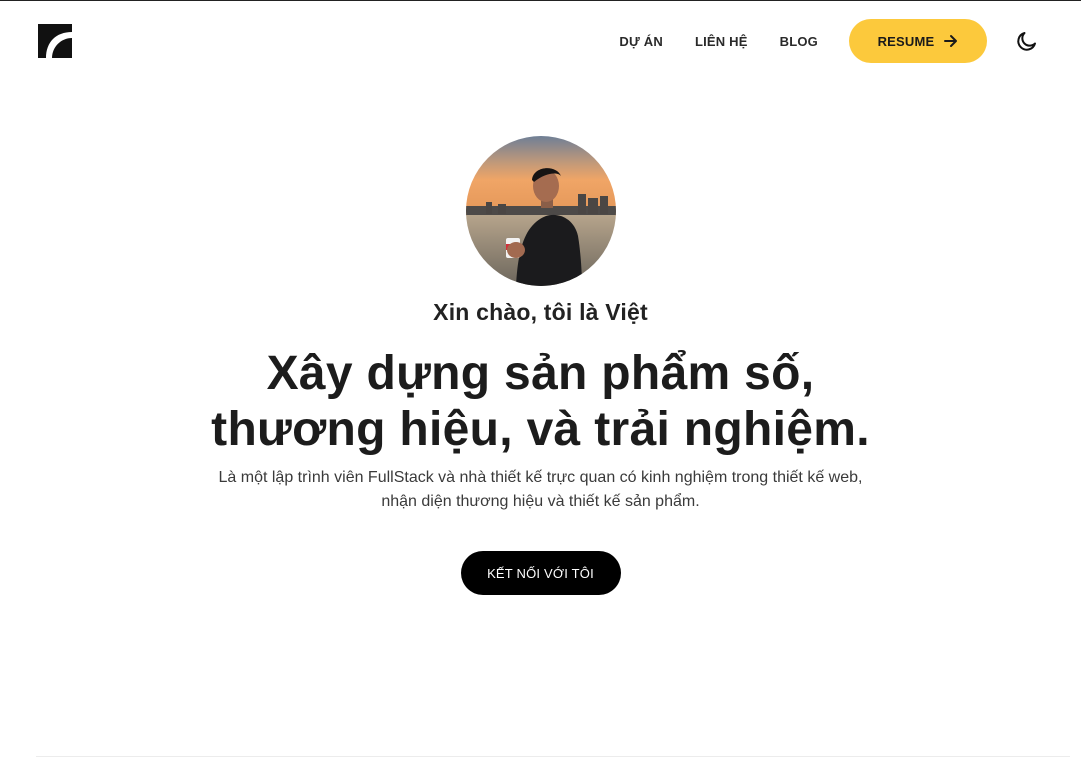 This screenshot has height=759, width=1081. I want to click on main-nav: DỰ ÁN LIÊN HỆ BLOG RESUME, so click(850, 41).